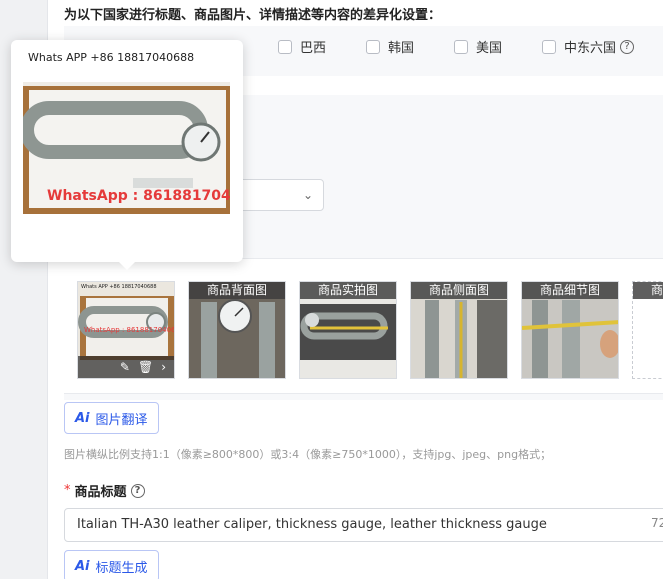 The image size is (663, 579). I want to click on caliper-image, so click(126, 154).